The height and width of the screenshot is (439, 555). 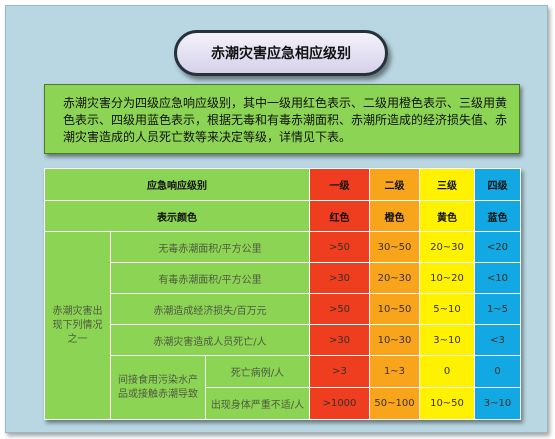 What do you see at coordinates (210, 340) in the screenshot?
I see `row-label: 赤潮灾害造成人员死亡/人` at bounding box center [210, 340].